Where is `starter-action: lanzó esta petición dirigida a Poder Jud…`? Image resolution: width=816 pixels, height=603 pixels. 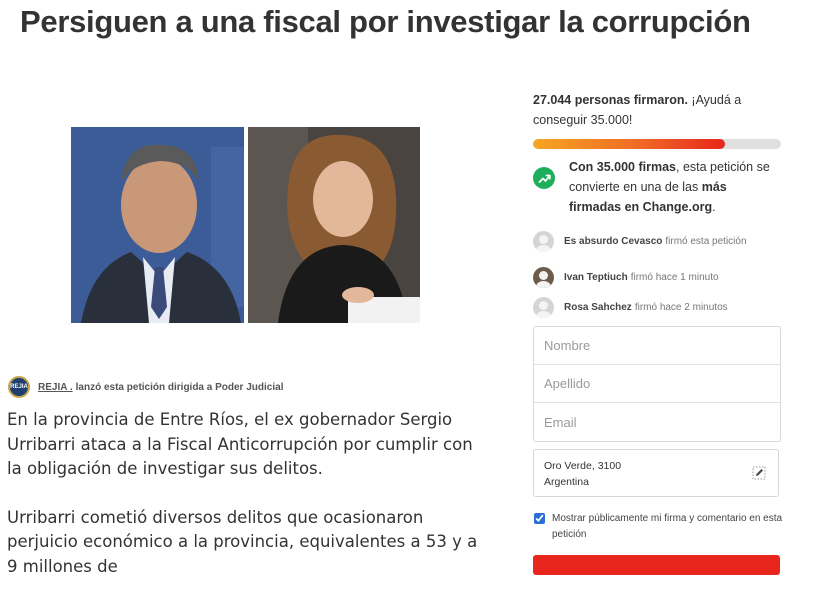 starter-action: lanzó esta petición dirigida a Poder Jud… is located at coordinates (179, 387).